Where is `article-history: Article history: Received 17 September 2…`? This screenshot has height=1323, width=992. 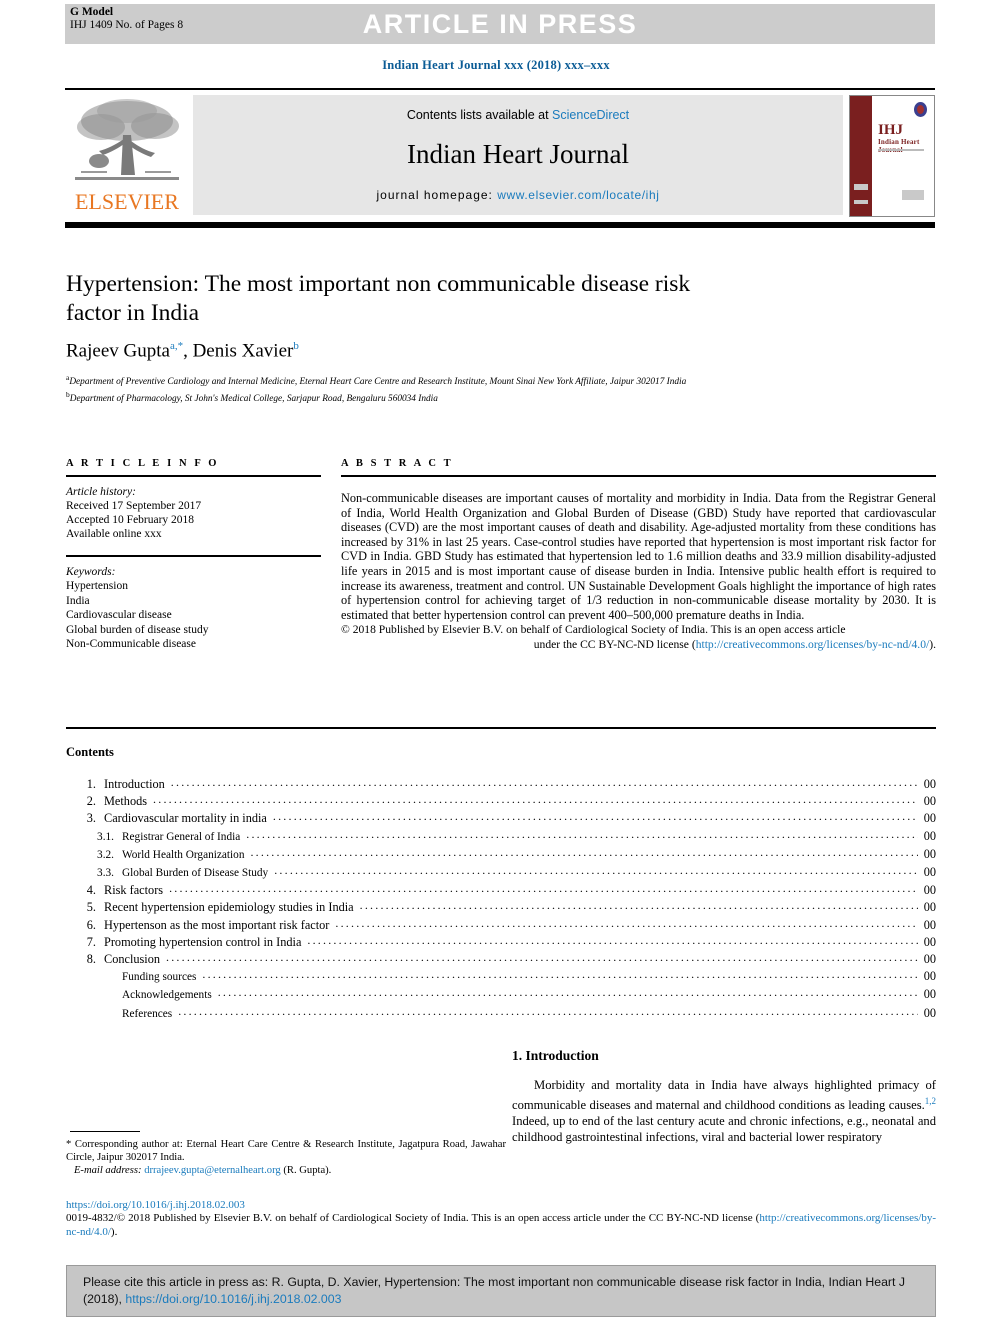
article-history: Article history: Received 17 September 2… is located at coordinates (193, 513).